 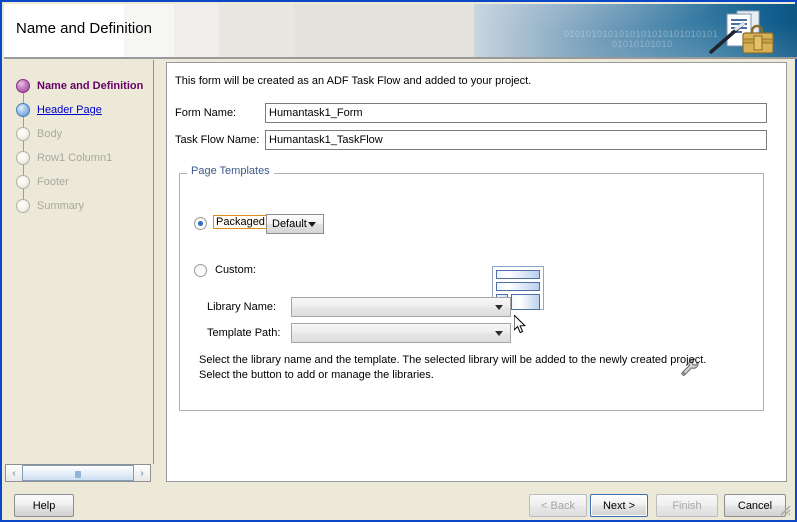 I want to click on sidebar-horizontal-scrollbar: ‹ ›, so click(x=78, y=473).